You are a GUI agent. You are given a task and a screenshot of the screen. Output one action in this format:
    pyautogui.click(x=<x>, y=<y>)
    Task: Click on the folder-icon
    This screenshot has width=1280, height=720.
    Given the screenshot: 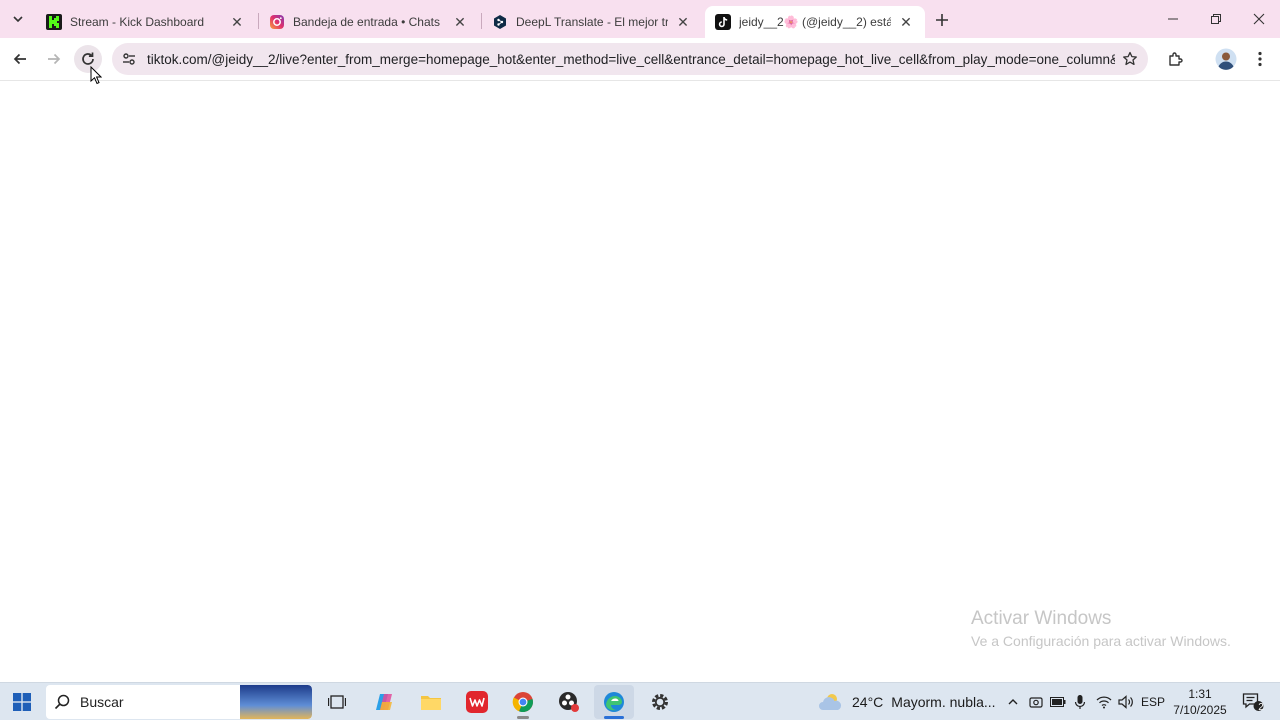 What is the action you would take?
    pyautogui.click(x=431, y=703)
    